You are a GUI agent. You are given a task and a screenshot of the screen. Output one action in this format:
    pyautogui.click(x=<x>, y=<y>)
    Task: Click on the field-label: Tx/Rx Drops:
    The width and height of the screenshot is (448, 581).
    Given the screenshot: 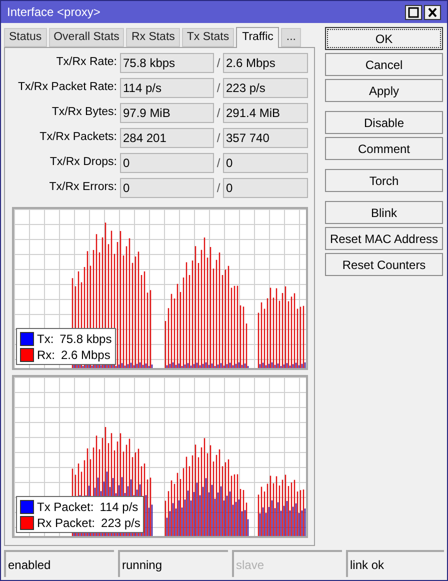 What is the action you would take?
    pyautogui.click(x=83, y=162)
    